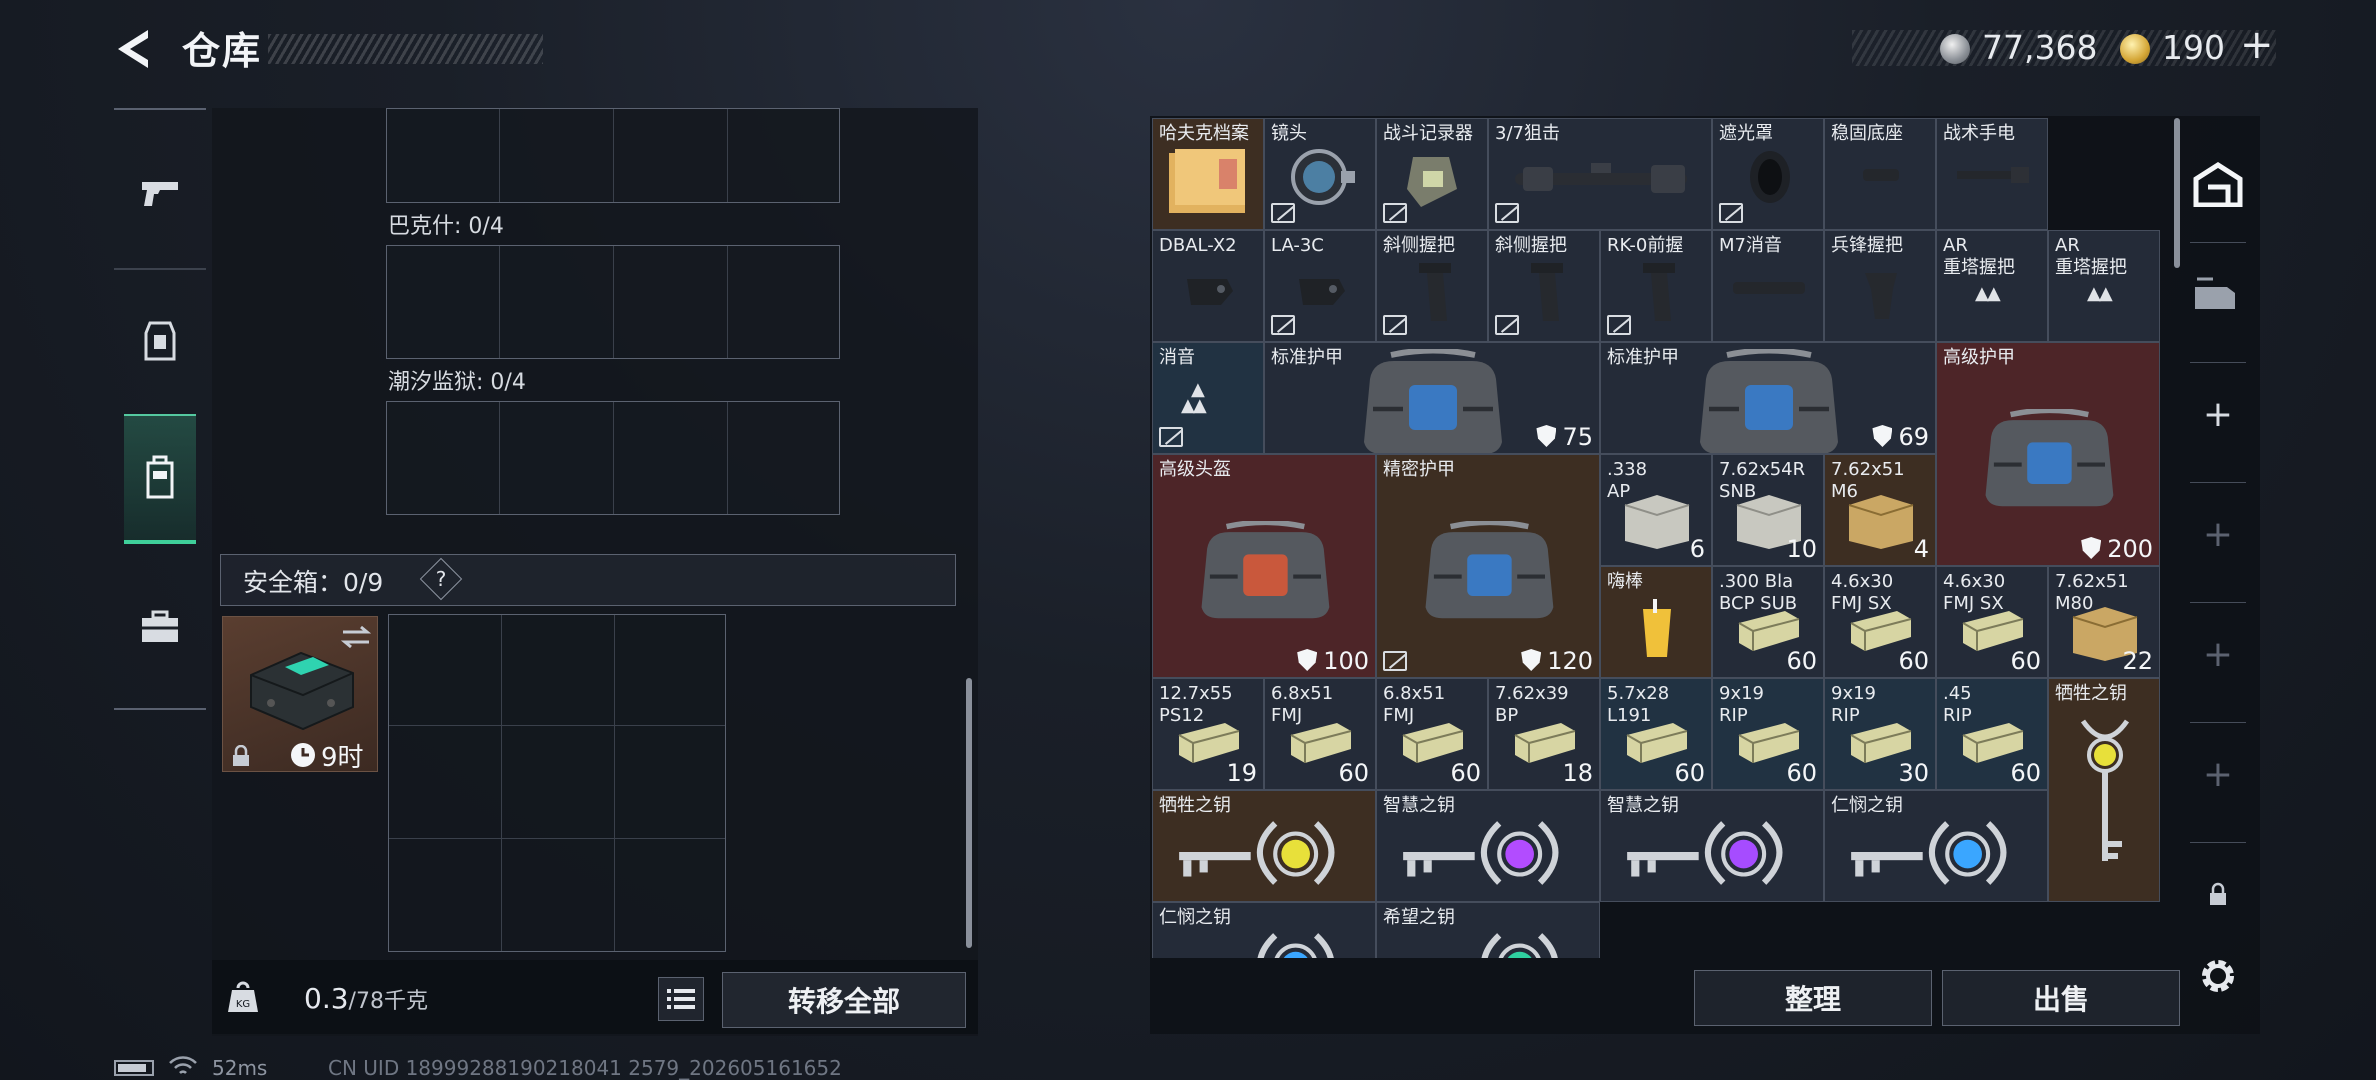 This screenshot has height=1080, width=2376. I want to click on storage-item: .338 AP 6, so click(1656, 510).